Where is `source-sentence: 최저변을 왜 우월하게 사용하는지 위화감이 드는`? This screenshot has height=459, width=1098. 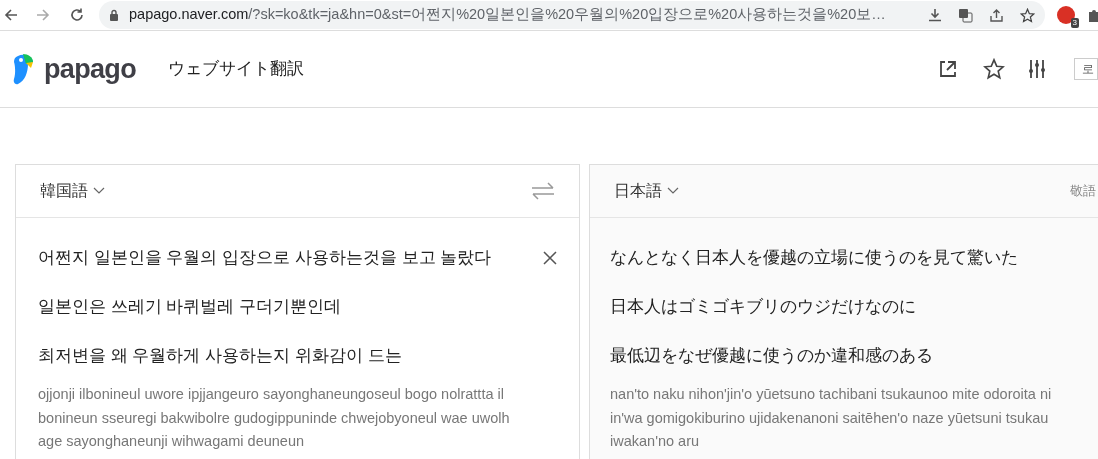 source-sentence: 최저변을 왜 우월하게 사용하는지 위화감이 드는 is located at coordinates (220, 356).